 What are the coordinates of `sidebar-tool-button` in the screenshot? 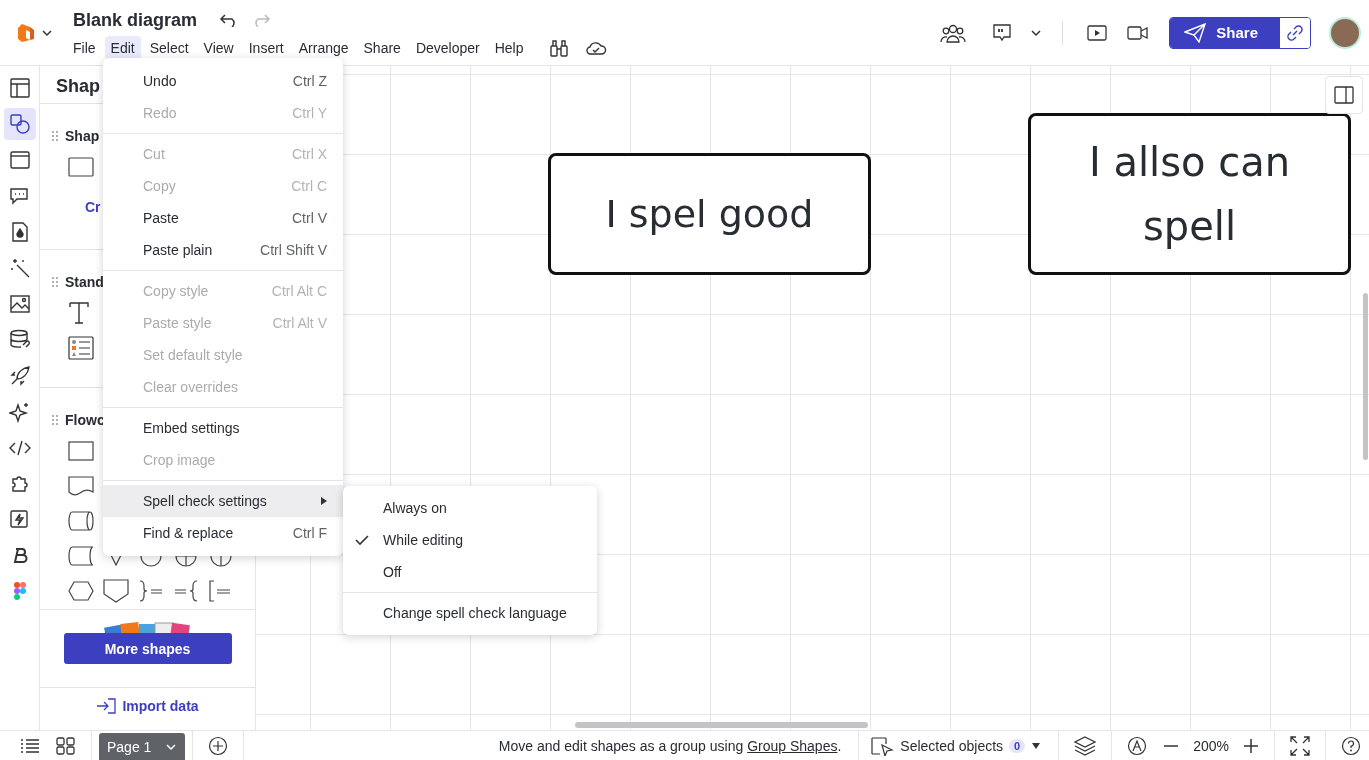 It's located at (19, 124).